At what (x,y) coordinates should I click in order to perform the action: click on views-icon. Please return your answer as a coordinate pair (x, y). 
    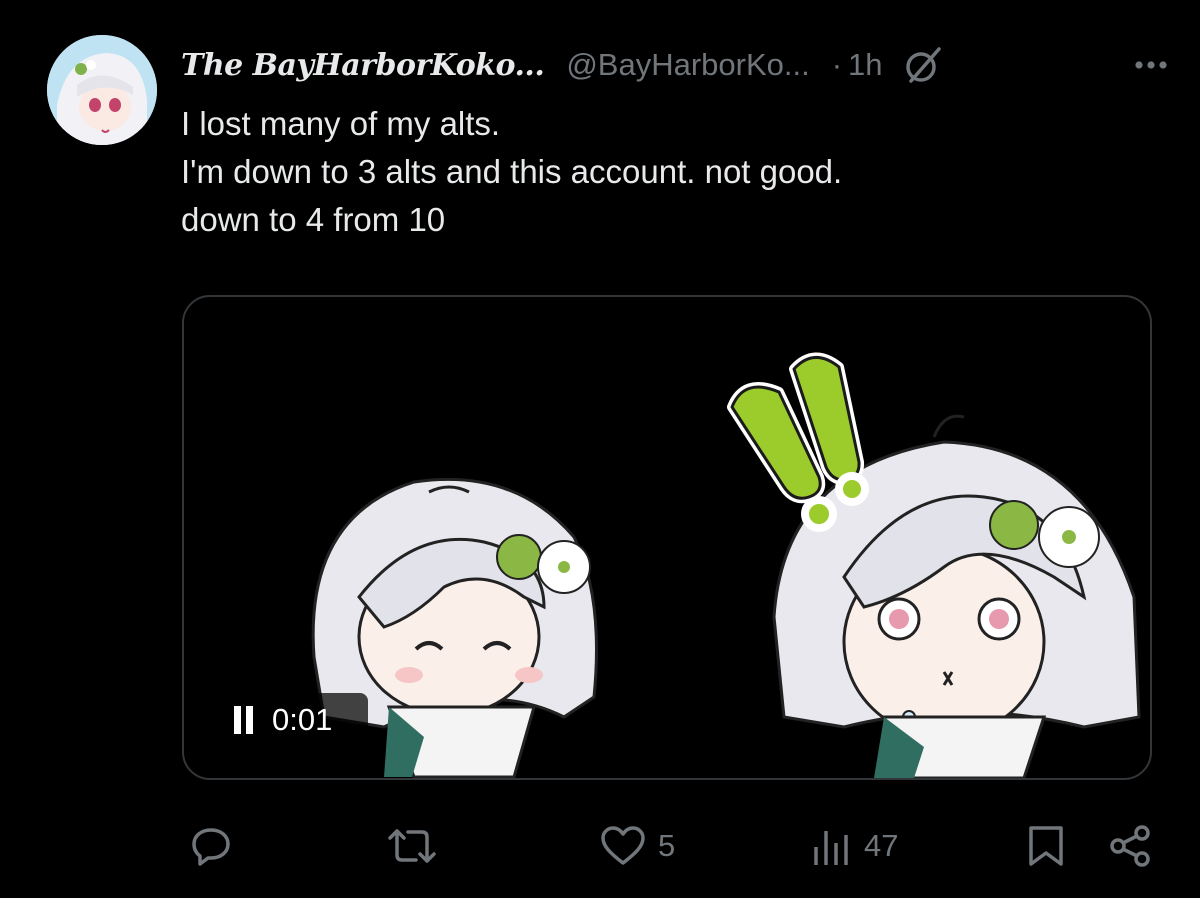
    Looking at the image, I should click on (831, 848).